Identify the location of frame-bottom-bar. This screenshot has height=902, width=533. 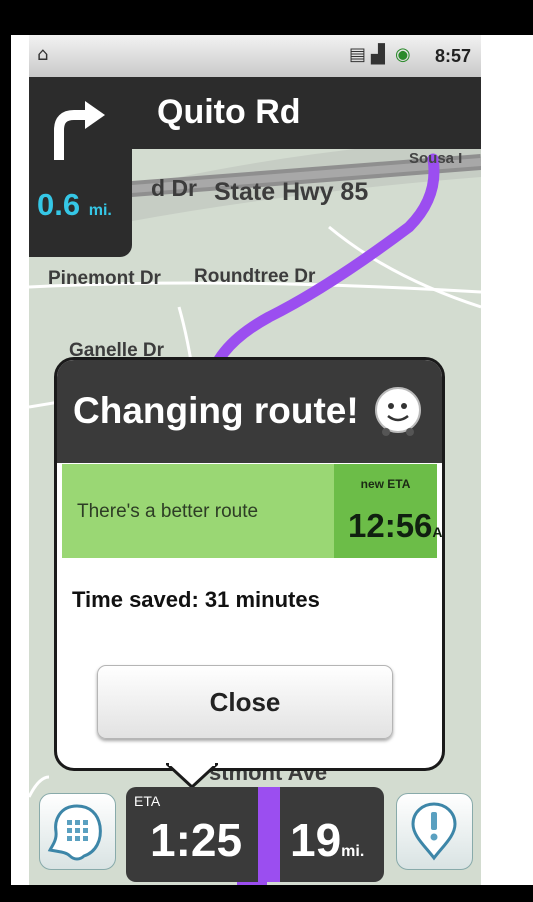
(266, 893).